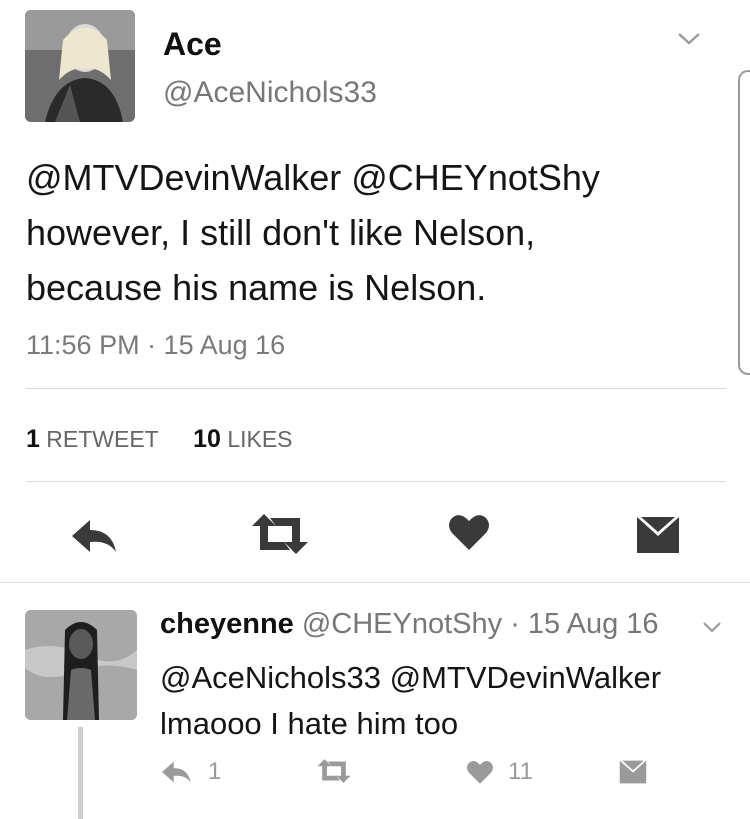 The image size is (750, 819). I want to click on tweet-text-line: @AceNichols33 @MTVDevinWalker, so click(411, 677).